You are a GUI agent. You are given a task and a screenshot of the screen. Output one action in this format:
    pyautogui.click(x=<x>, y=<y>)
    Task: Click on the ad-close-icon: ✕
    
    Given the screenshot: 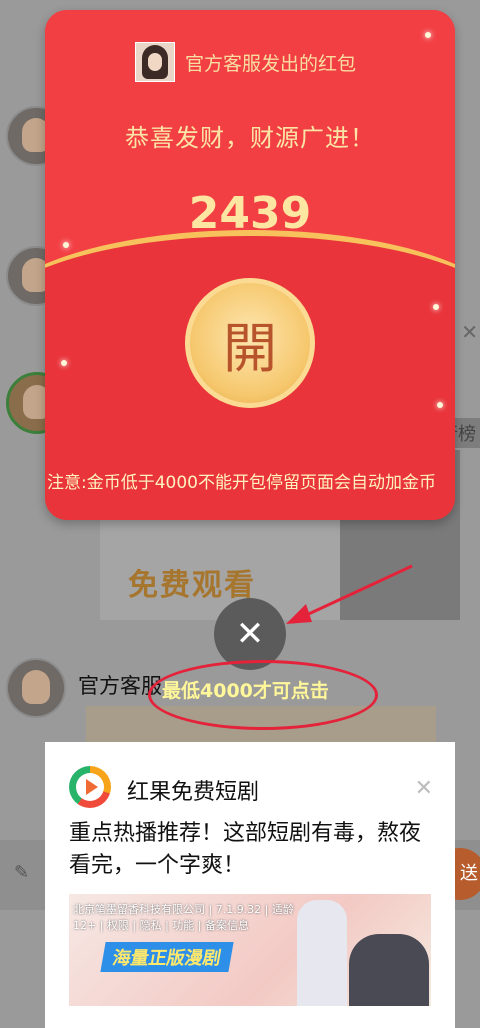 What is the action you would take?
    pyautogui.click(x=424, y=788)
    